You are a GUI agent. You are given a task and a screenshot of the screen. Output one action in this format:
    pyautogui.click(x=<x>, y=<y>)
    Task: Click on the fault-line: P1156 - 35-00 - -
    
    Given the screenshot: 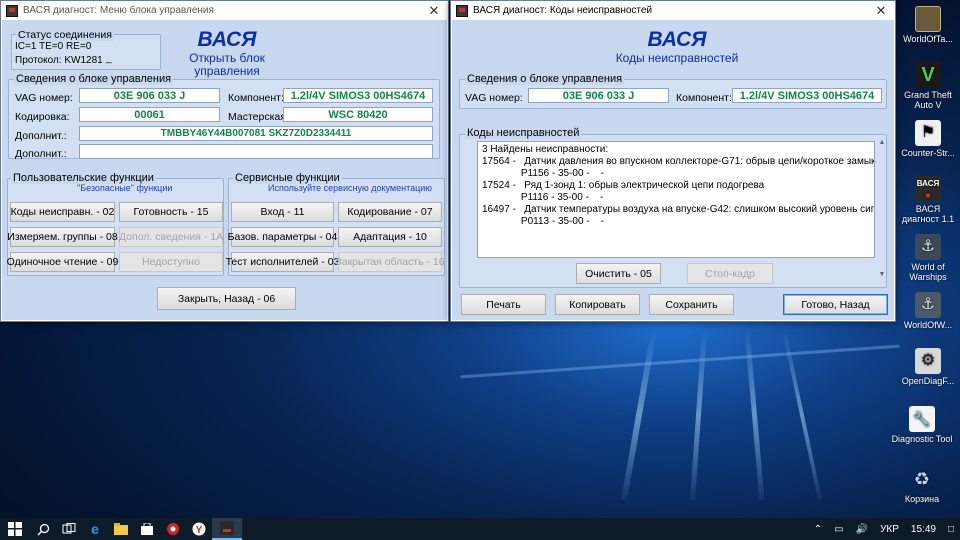 What is the action you would take?
    pyautogui.click(x=543, y=173)
    